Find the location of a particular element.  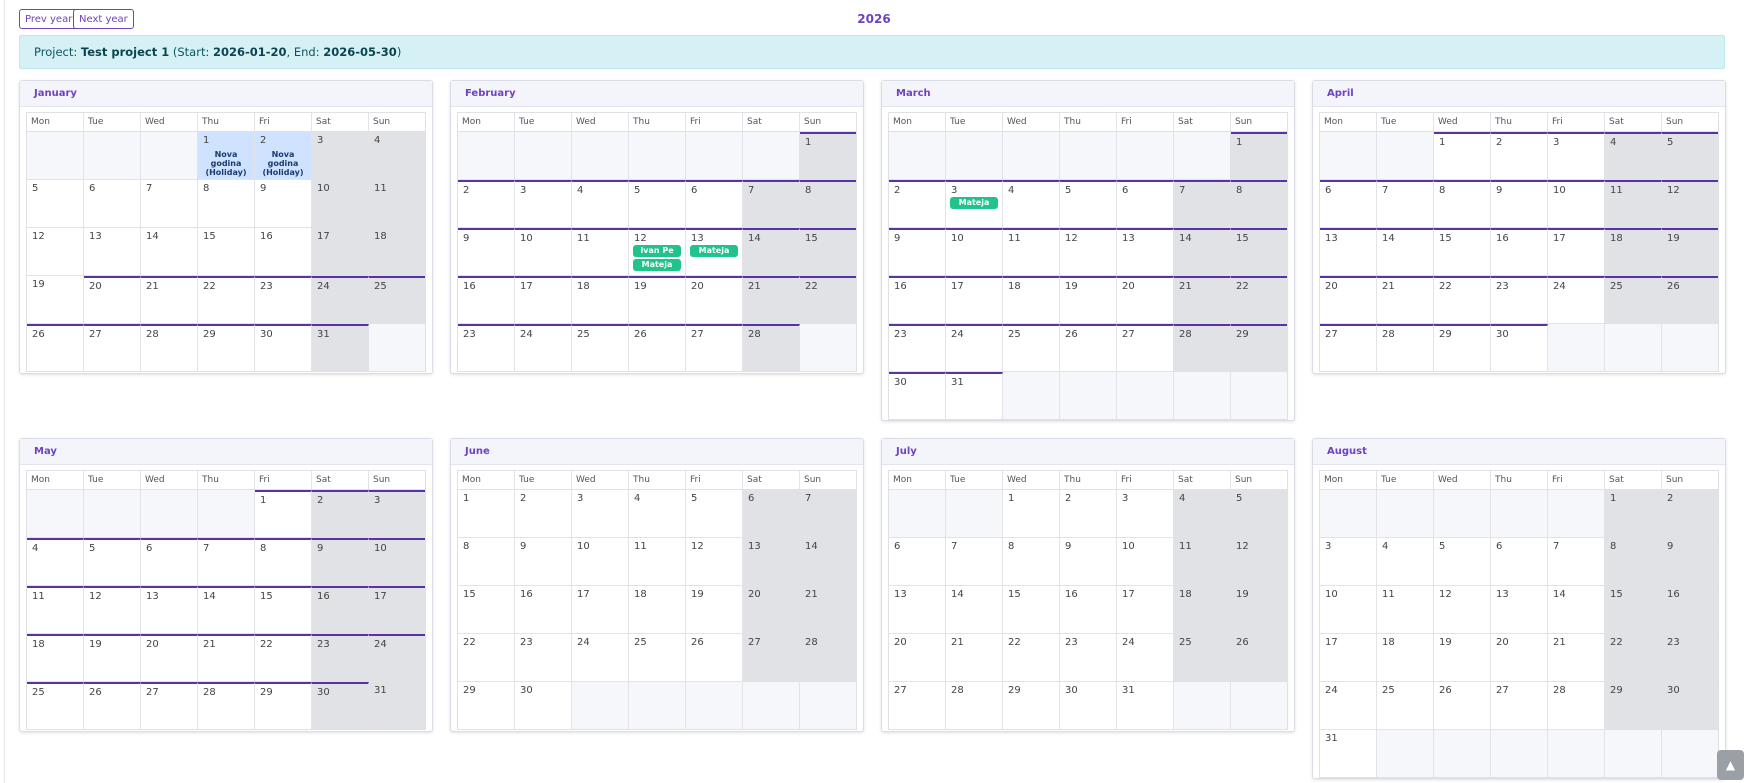

next-year-button: Next year is located at coordinates (103, 19).